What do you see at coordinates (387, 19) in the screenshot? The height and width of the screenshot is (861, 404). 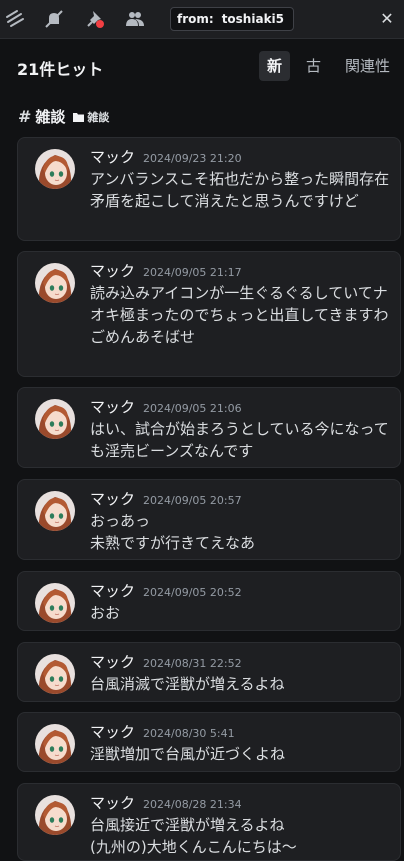 I see `clear-search-button: ✕` at bounding box center [387, 19].